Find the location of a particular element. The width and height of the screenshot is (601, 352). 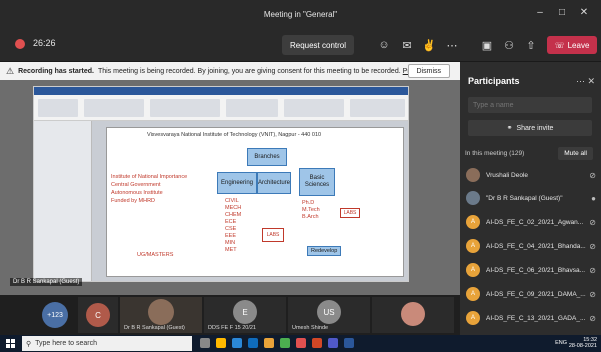

red-list-4: CSE is located at coordinates (231, 229).